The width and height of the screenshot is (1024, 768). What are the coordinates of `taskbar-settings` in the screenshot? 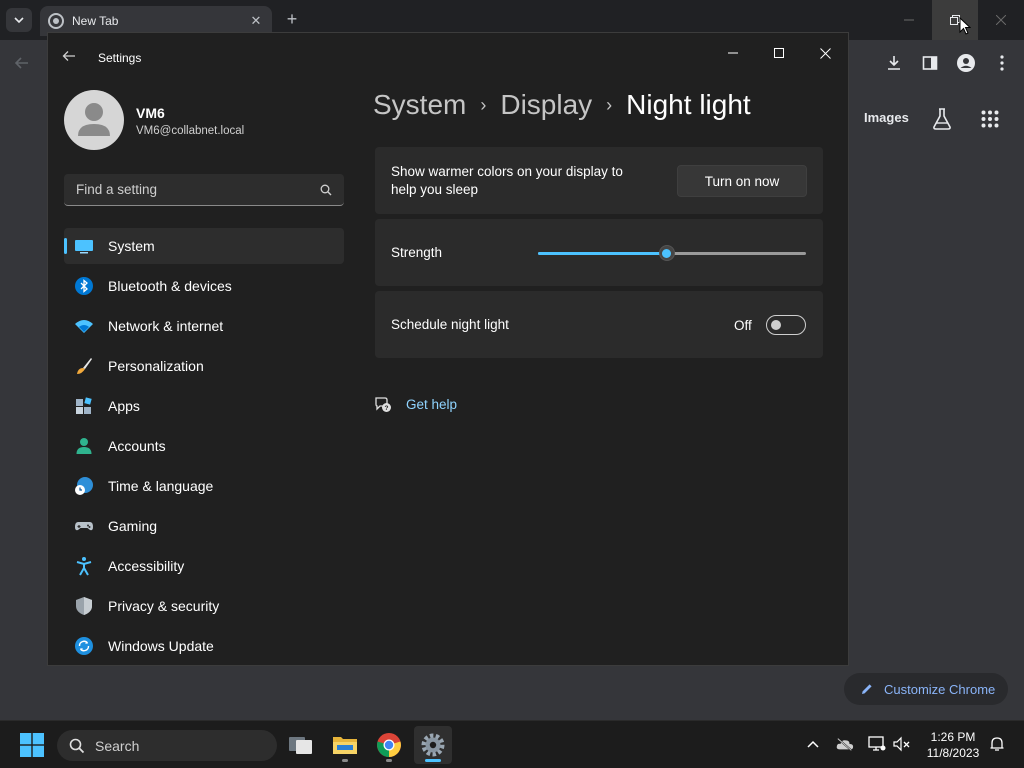 It's located at (433, 745).